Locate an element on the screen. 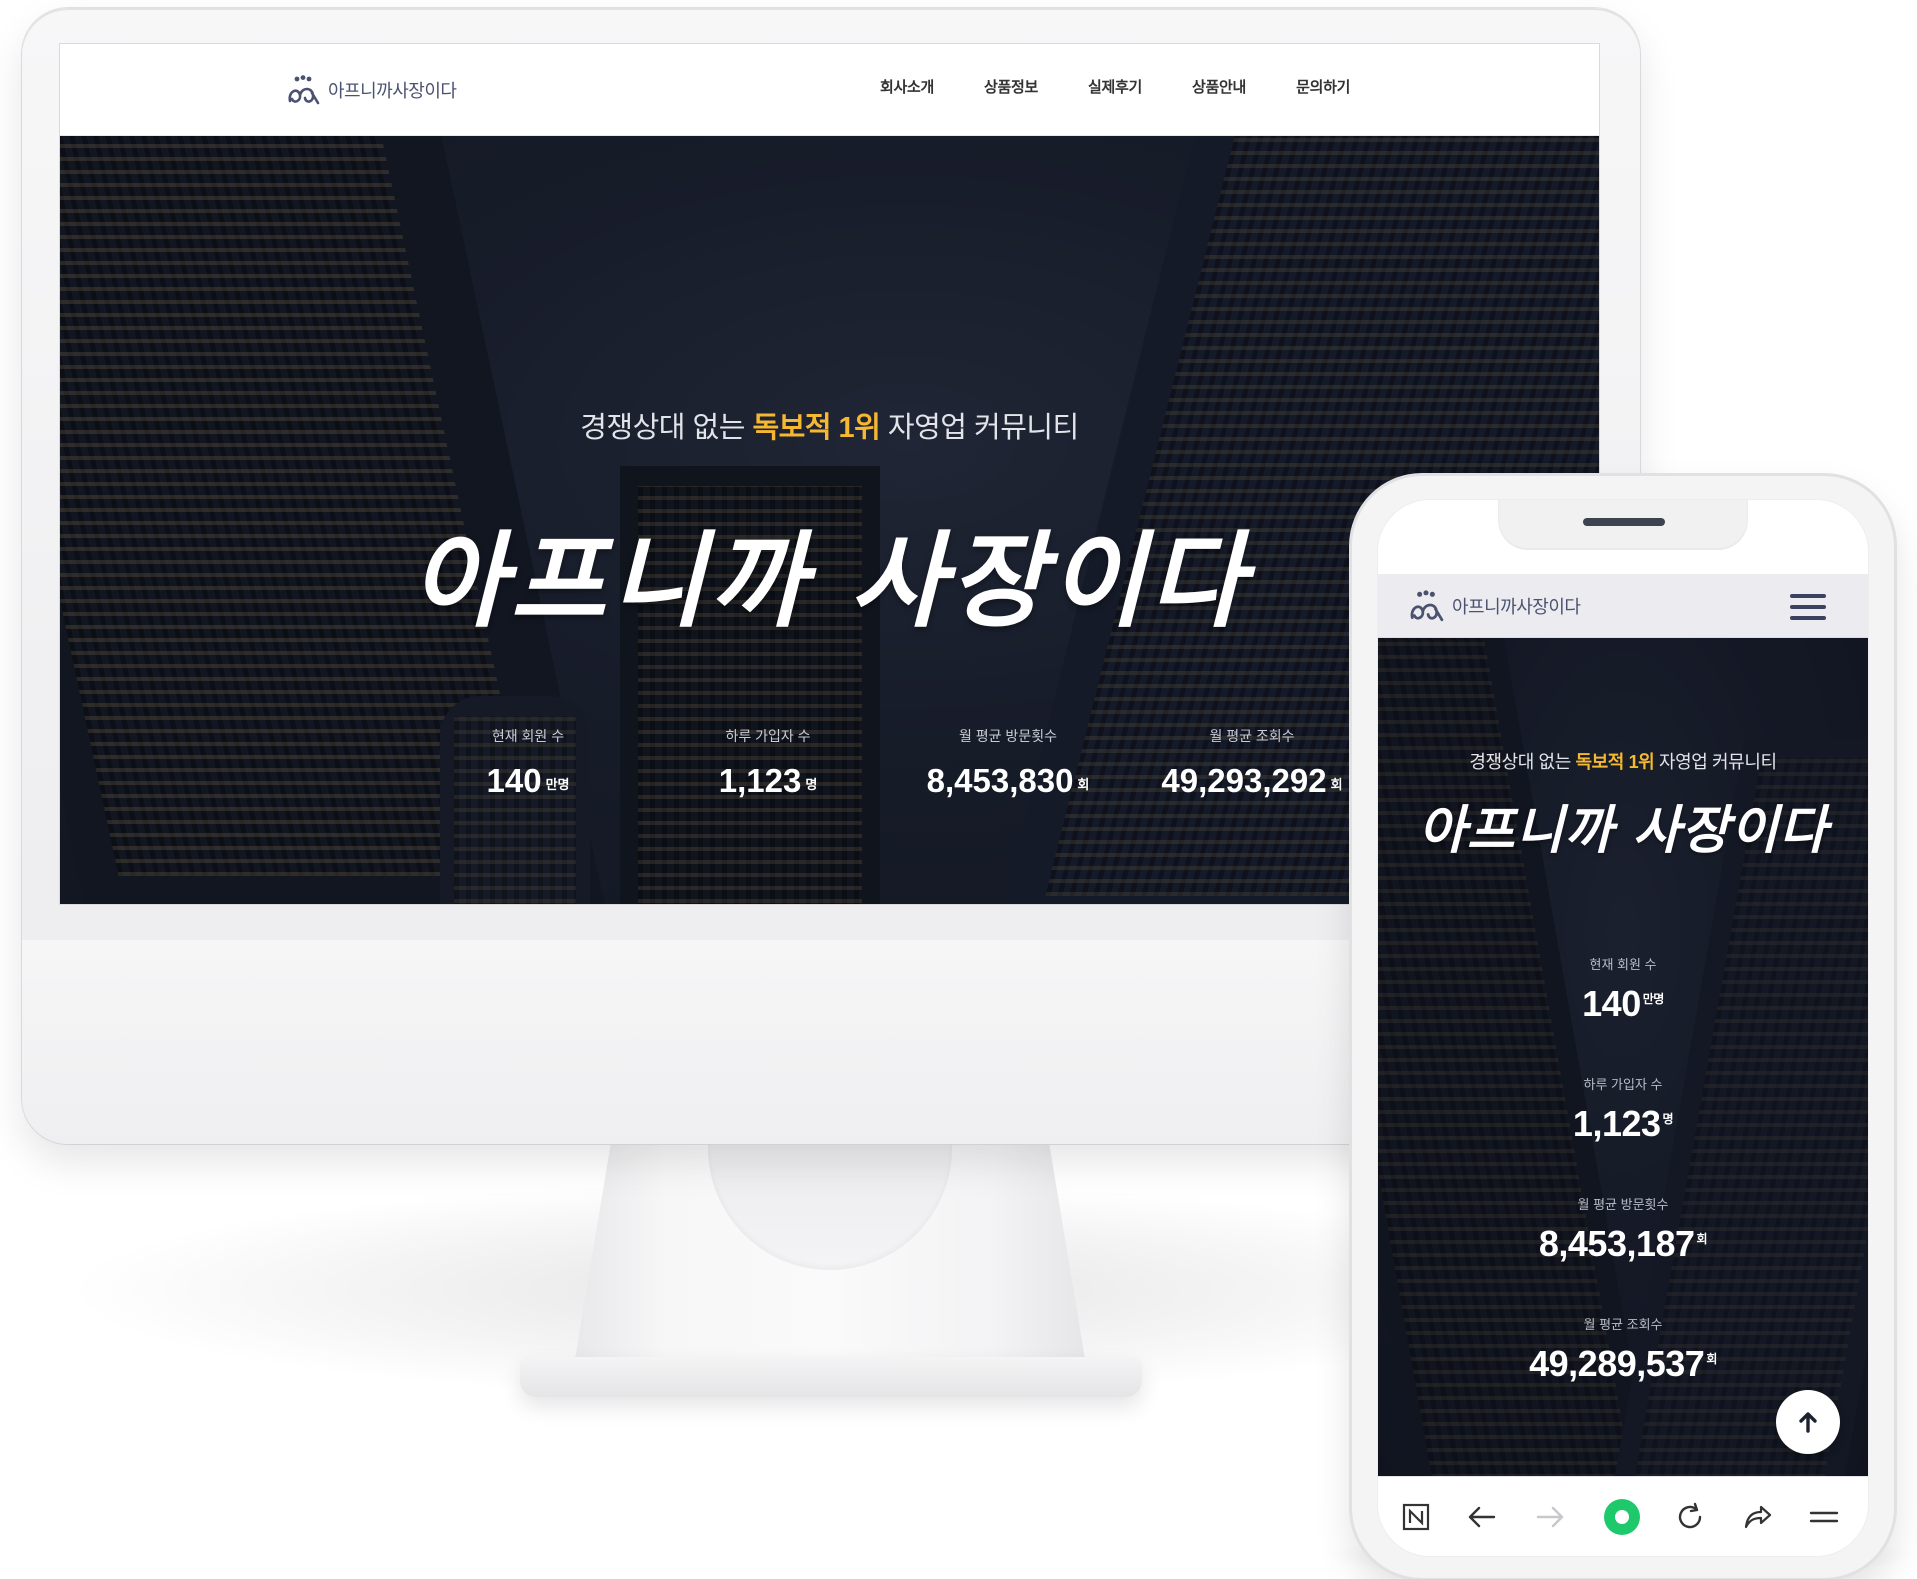  mobile-hero-title: 아프니까 사장이다 is located at coordinates (1623, 830).